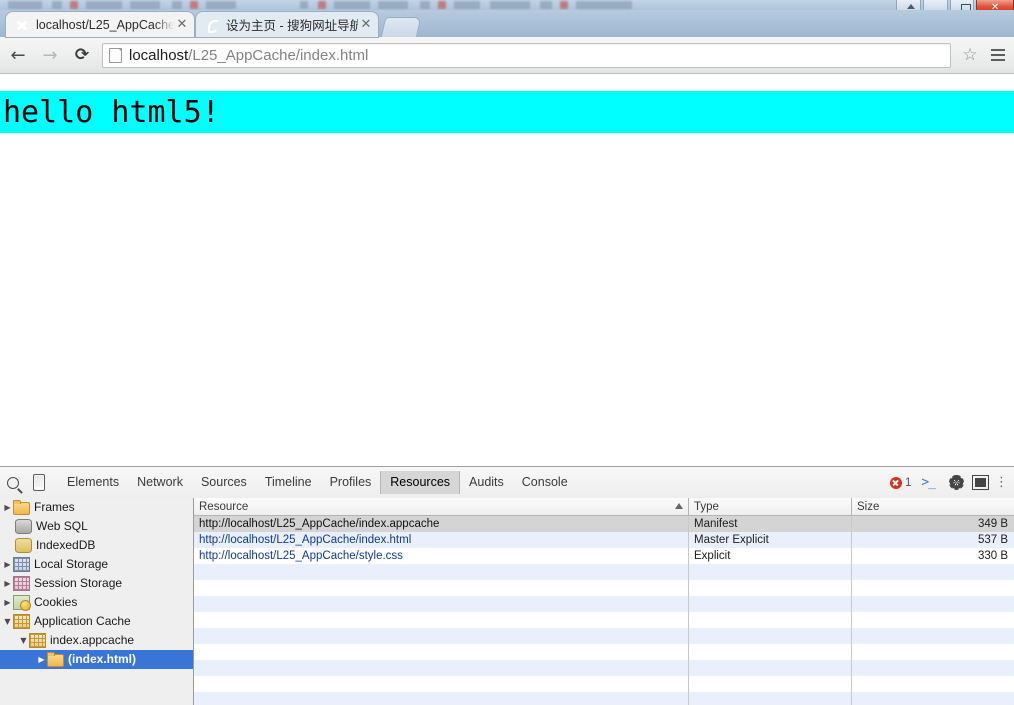 The image size is (1014, 705). What do you see at coordinates (995, 5) in the screenshot?
I see `close-button: ✕` at bounding box center [995, 5].